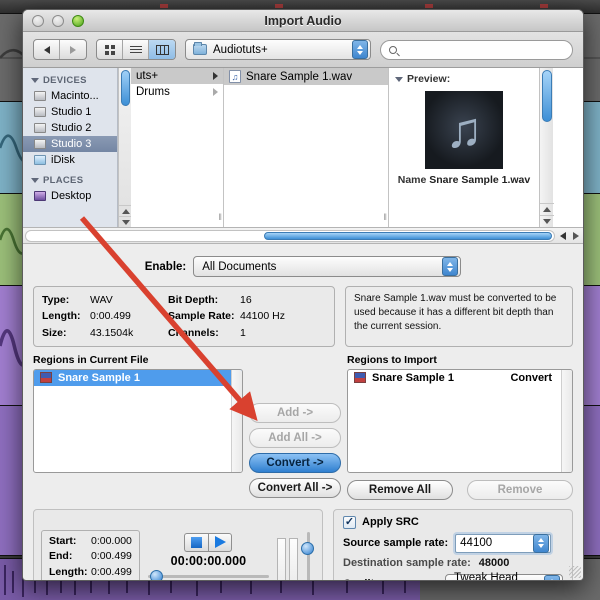 The image size is (600, 600). Describe the element at coordinates (156, 574) in the screenshot. I see `playhead-knob` at that location.